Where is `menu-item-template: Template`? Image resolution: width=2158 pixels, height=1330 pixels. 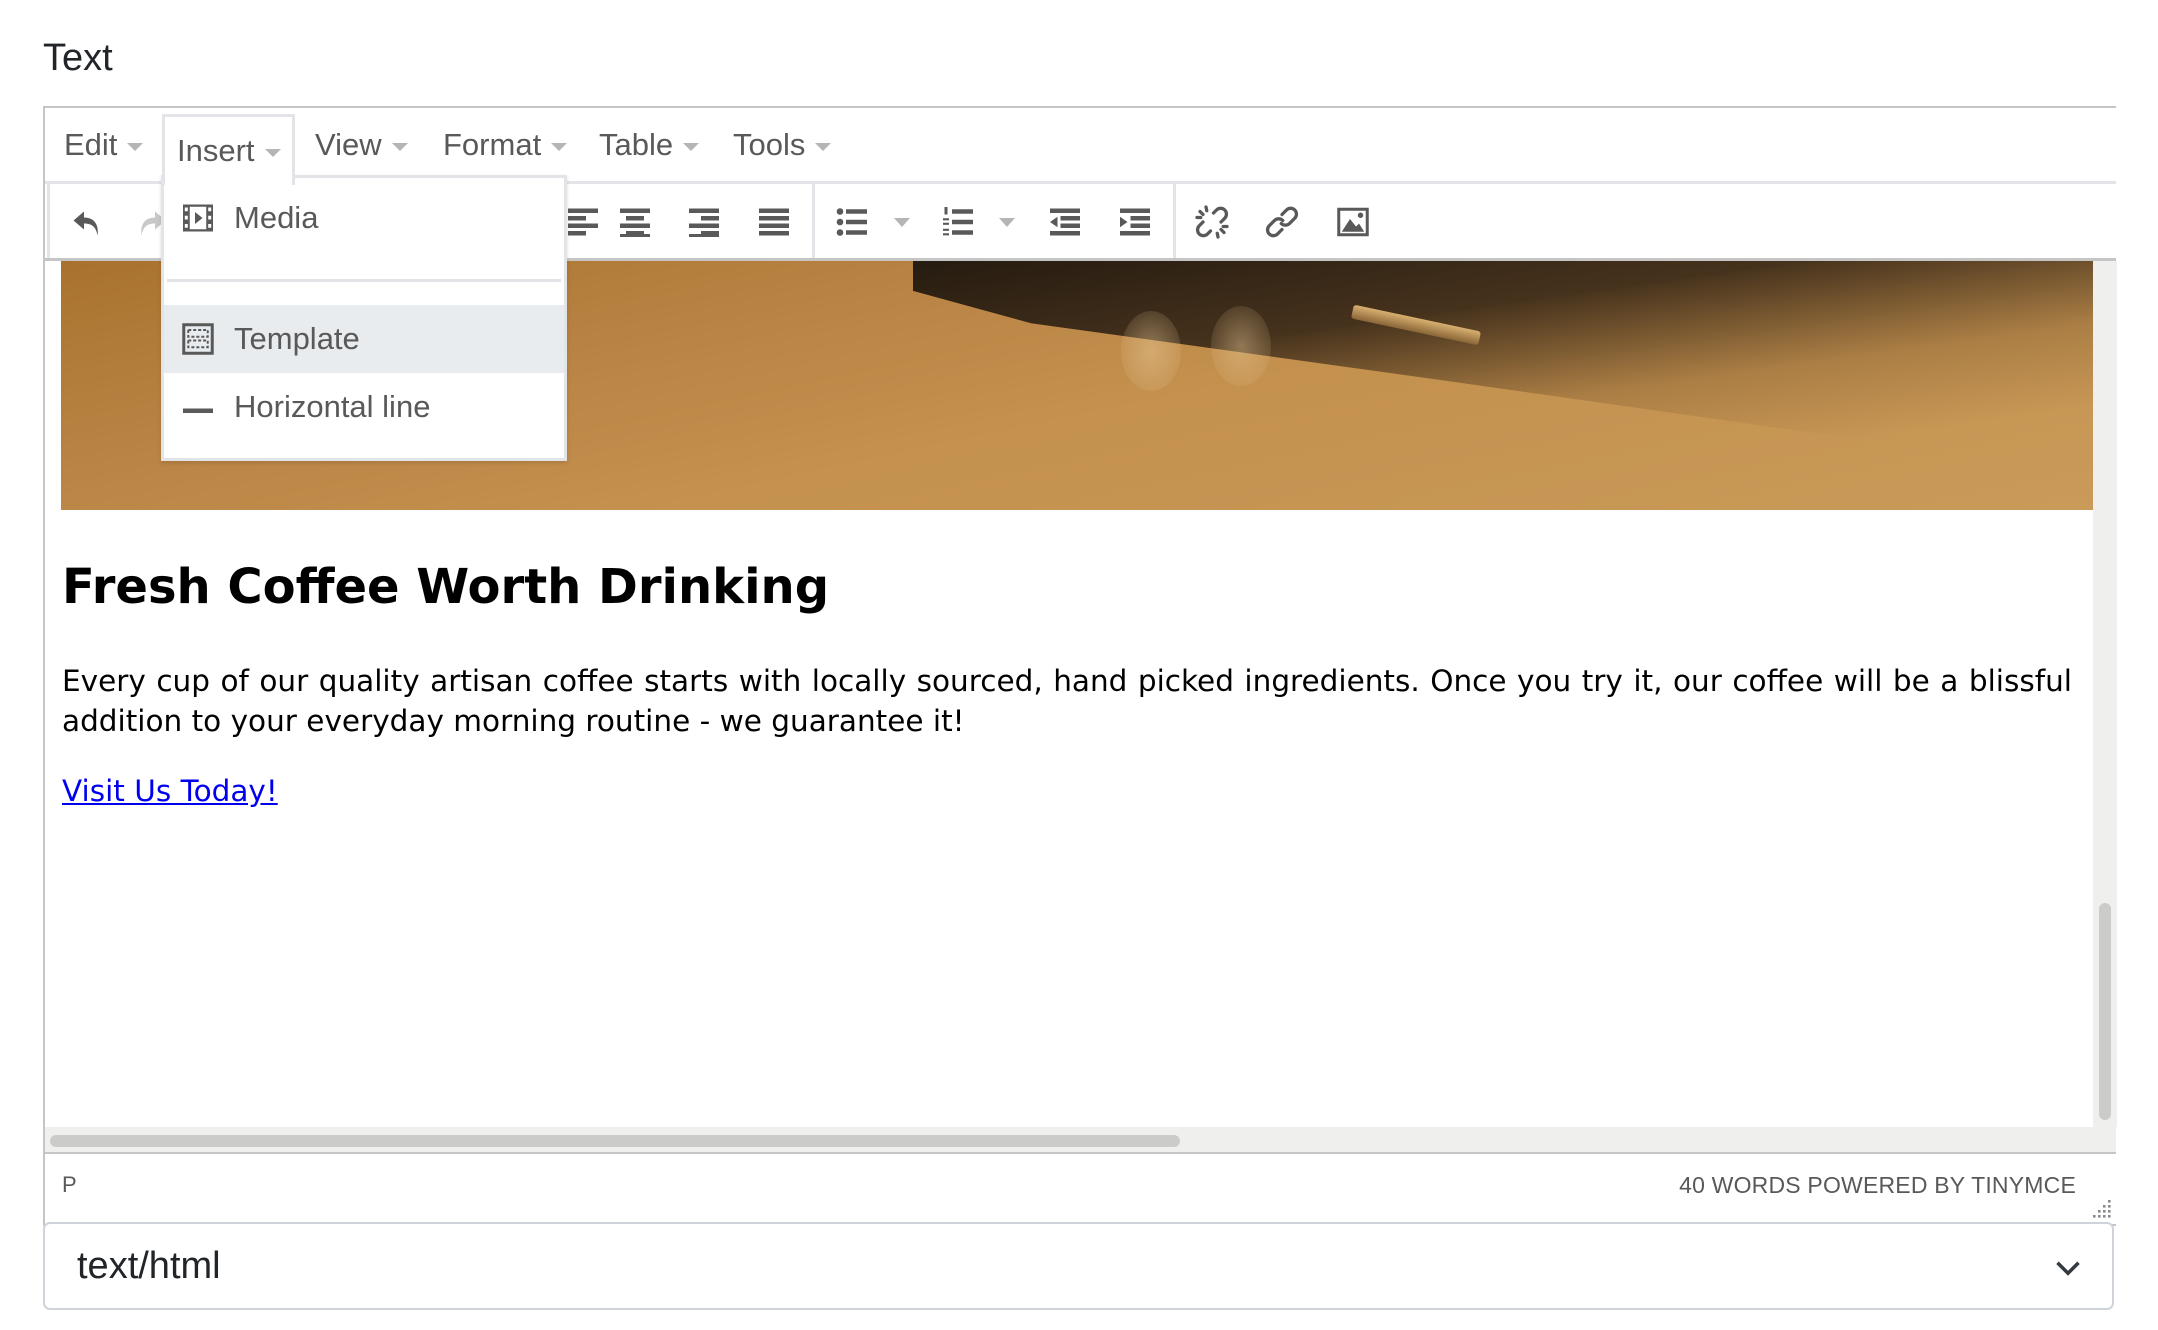 menu-item-template: Template is located at coordinates (364, 339).